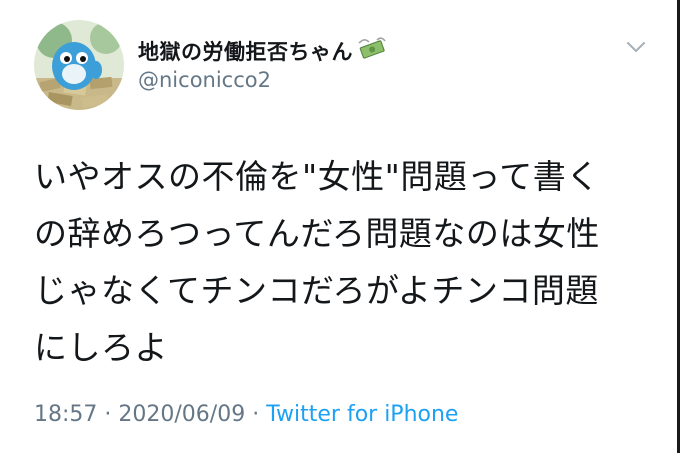 The height and width of the screenshot is (453, 680). Describe the element at coordinates (362, 414) in the screenshot. I see `tweet-source-link: Twitter for iPhone` at that location.